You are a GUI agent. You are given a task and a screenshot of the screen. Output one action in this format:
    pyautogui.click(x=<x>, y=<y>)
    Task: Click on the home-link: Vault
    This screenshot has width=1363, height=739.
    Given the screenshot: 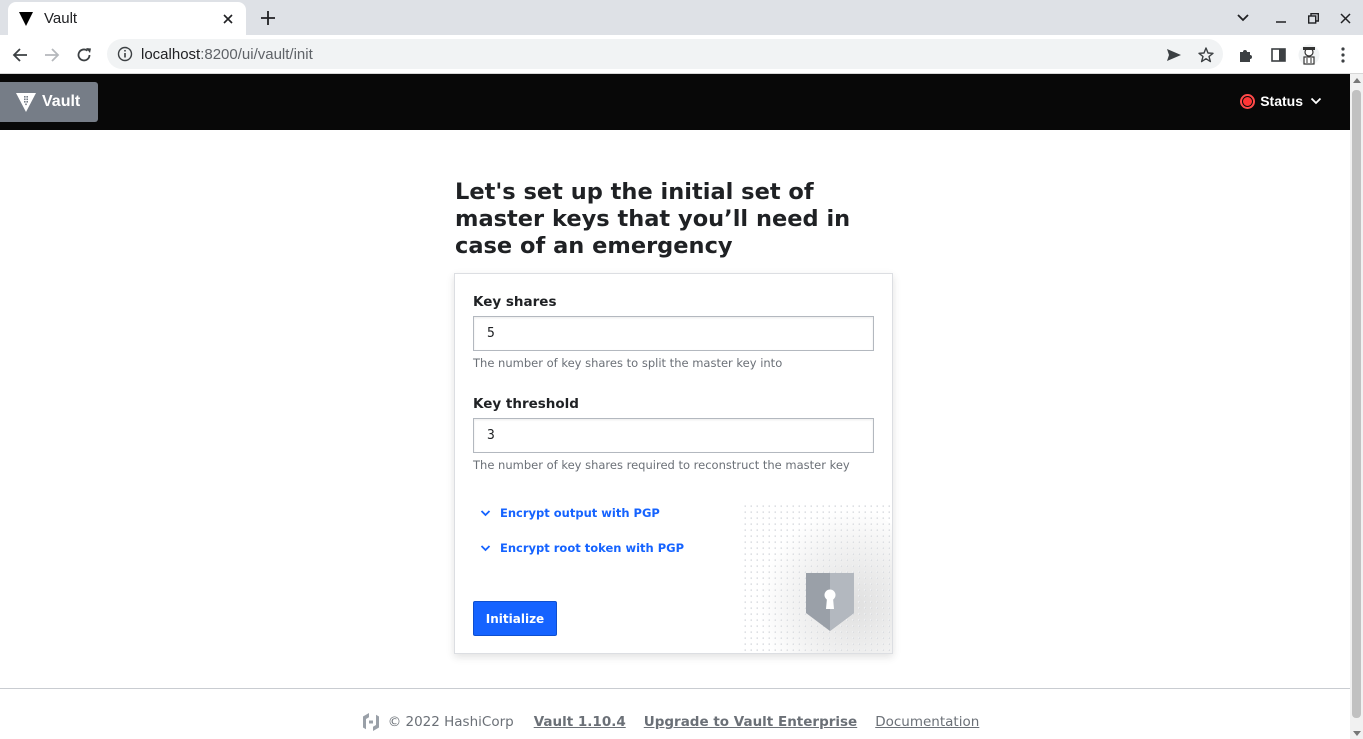 What is the action you would take?
    pyautogui.click(x=49, y=102)
    